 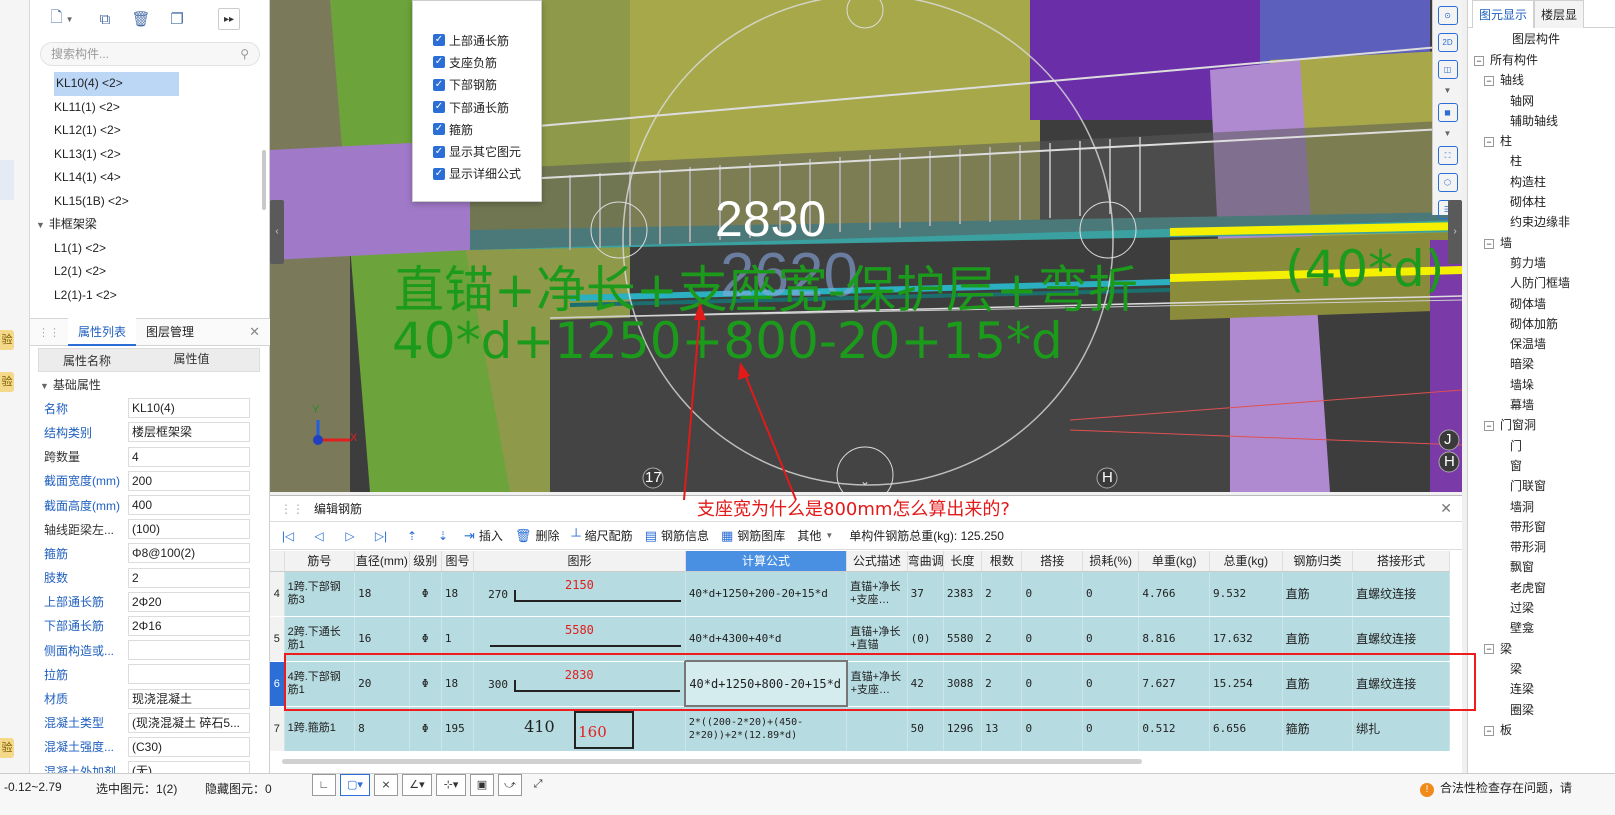 I want to click on column-header: 总重(kg), so click(x=1246, y=561).